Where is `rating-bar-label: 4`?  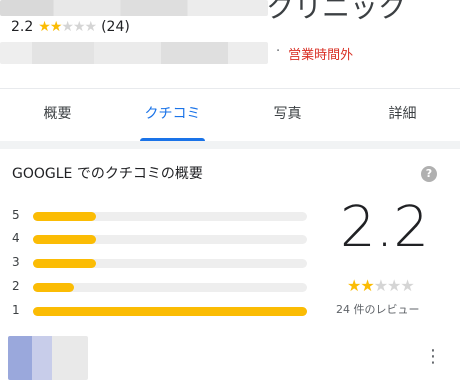 rating-bar-label: 4 is located at coordinates (16, 238).